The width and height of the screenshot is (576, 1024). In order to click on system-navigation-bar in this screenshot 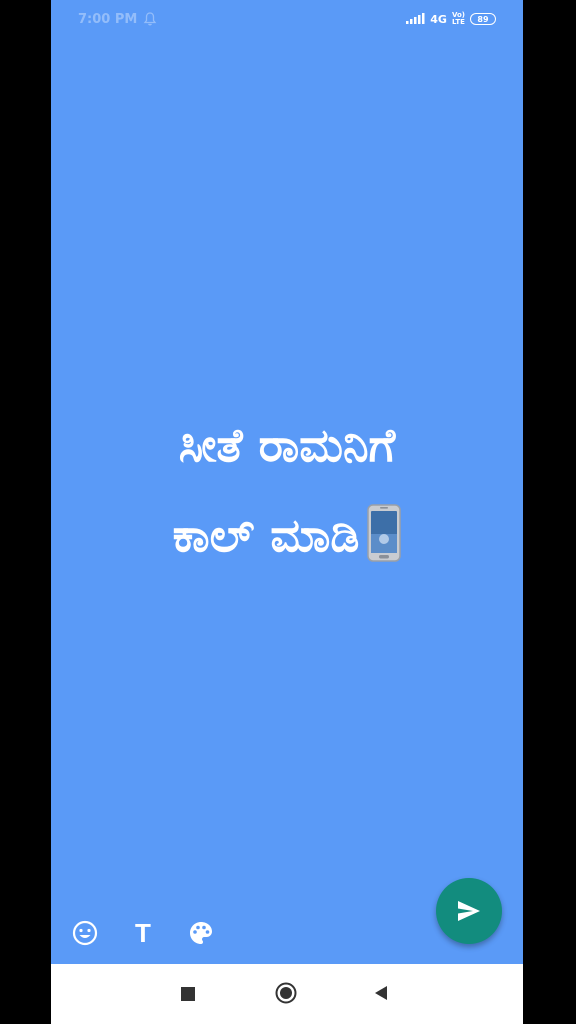, I will do `click(287, 994)`.